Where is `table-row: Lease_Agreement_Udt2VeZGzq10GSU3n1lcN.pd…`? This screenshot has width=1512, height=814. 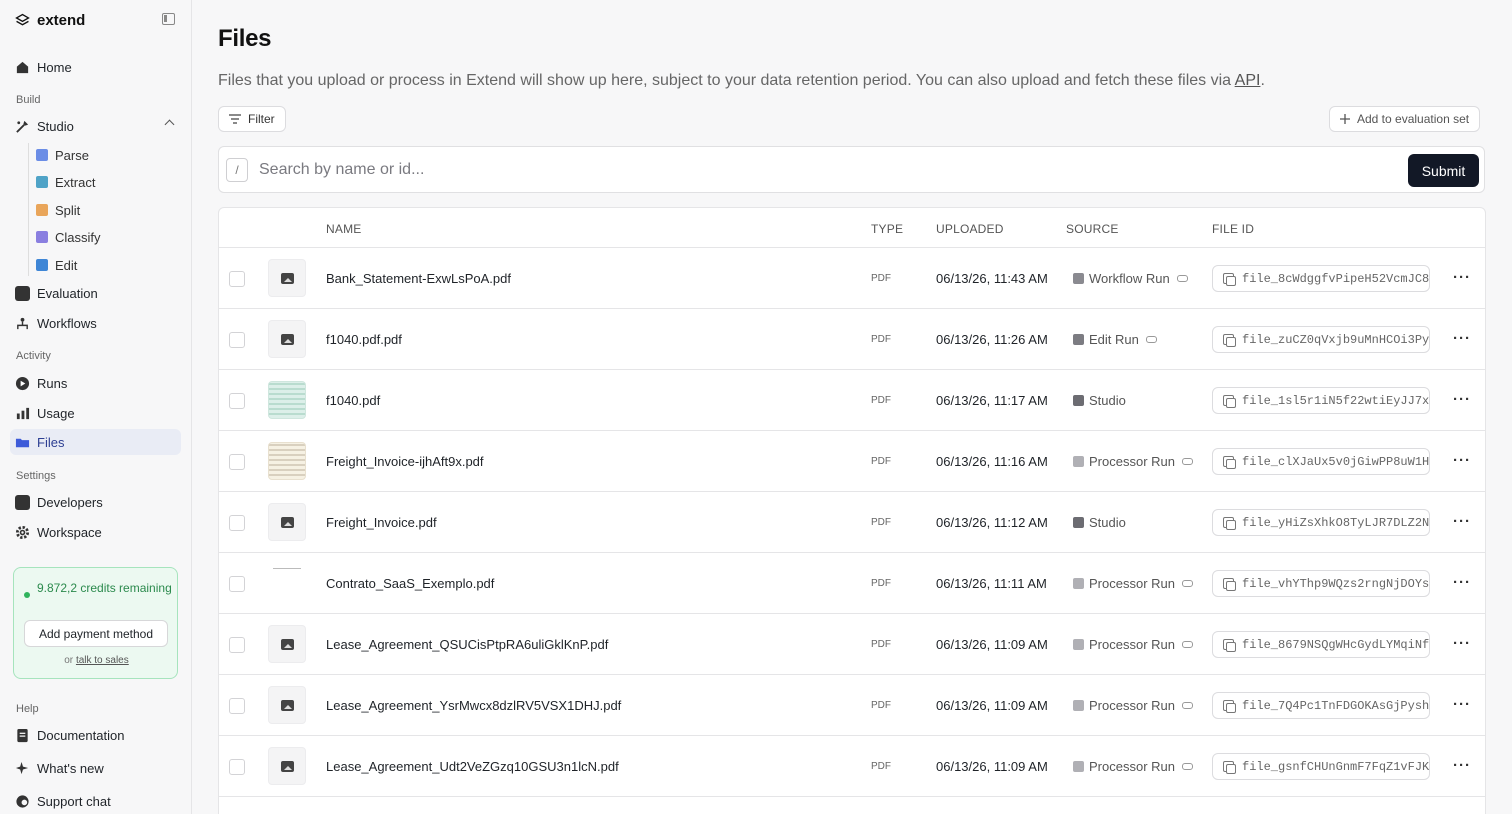 table-row: Lease_Agreement_Udt2VeZGzq10GSU3n1lcN.pd… is located at coordinates (852, 766).